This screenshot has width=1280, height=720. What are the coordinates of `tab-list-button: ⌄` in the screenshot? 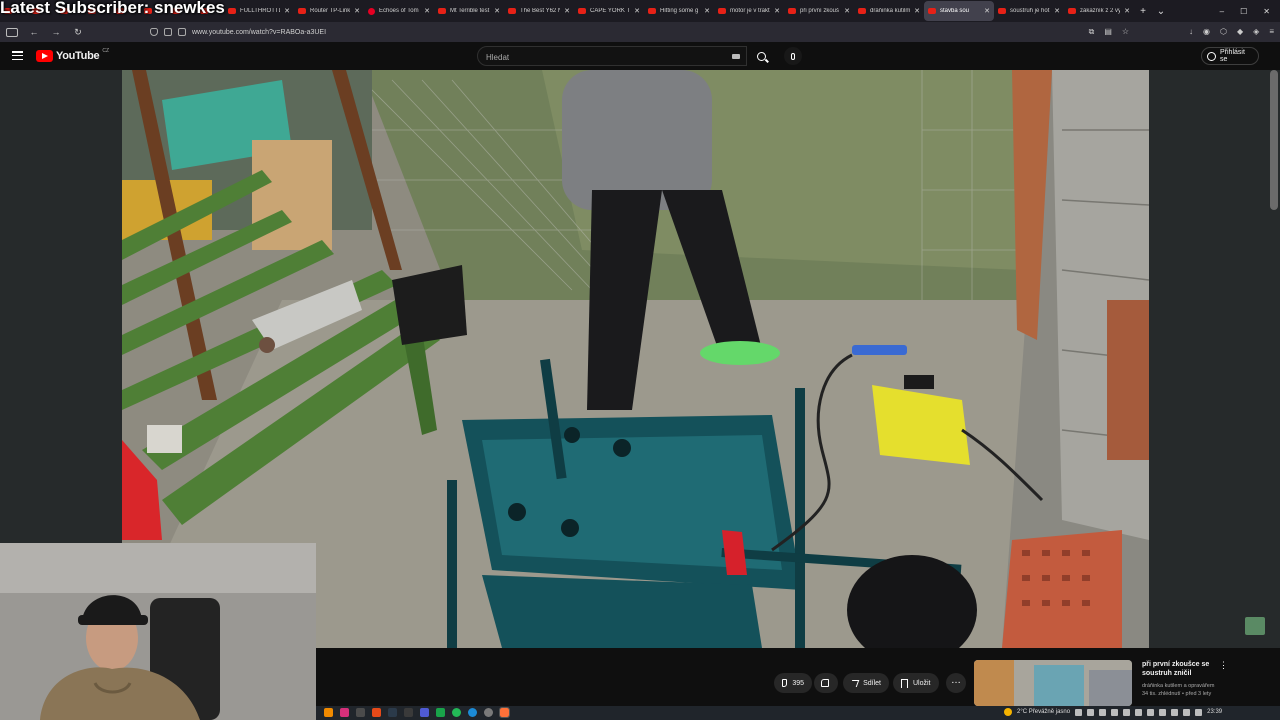 It's located at (1161, 11).